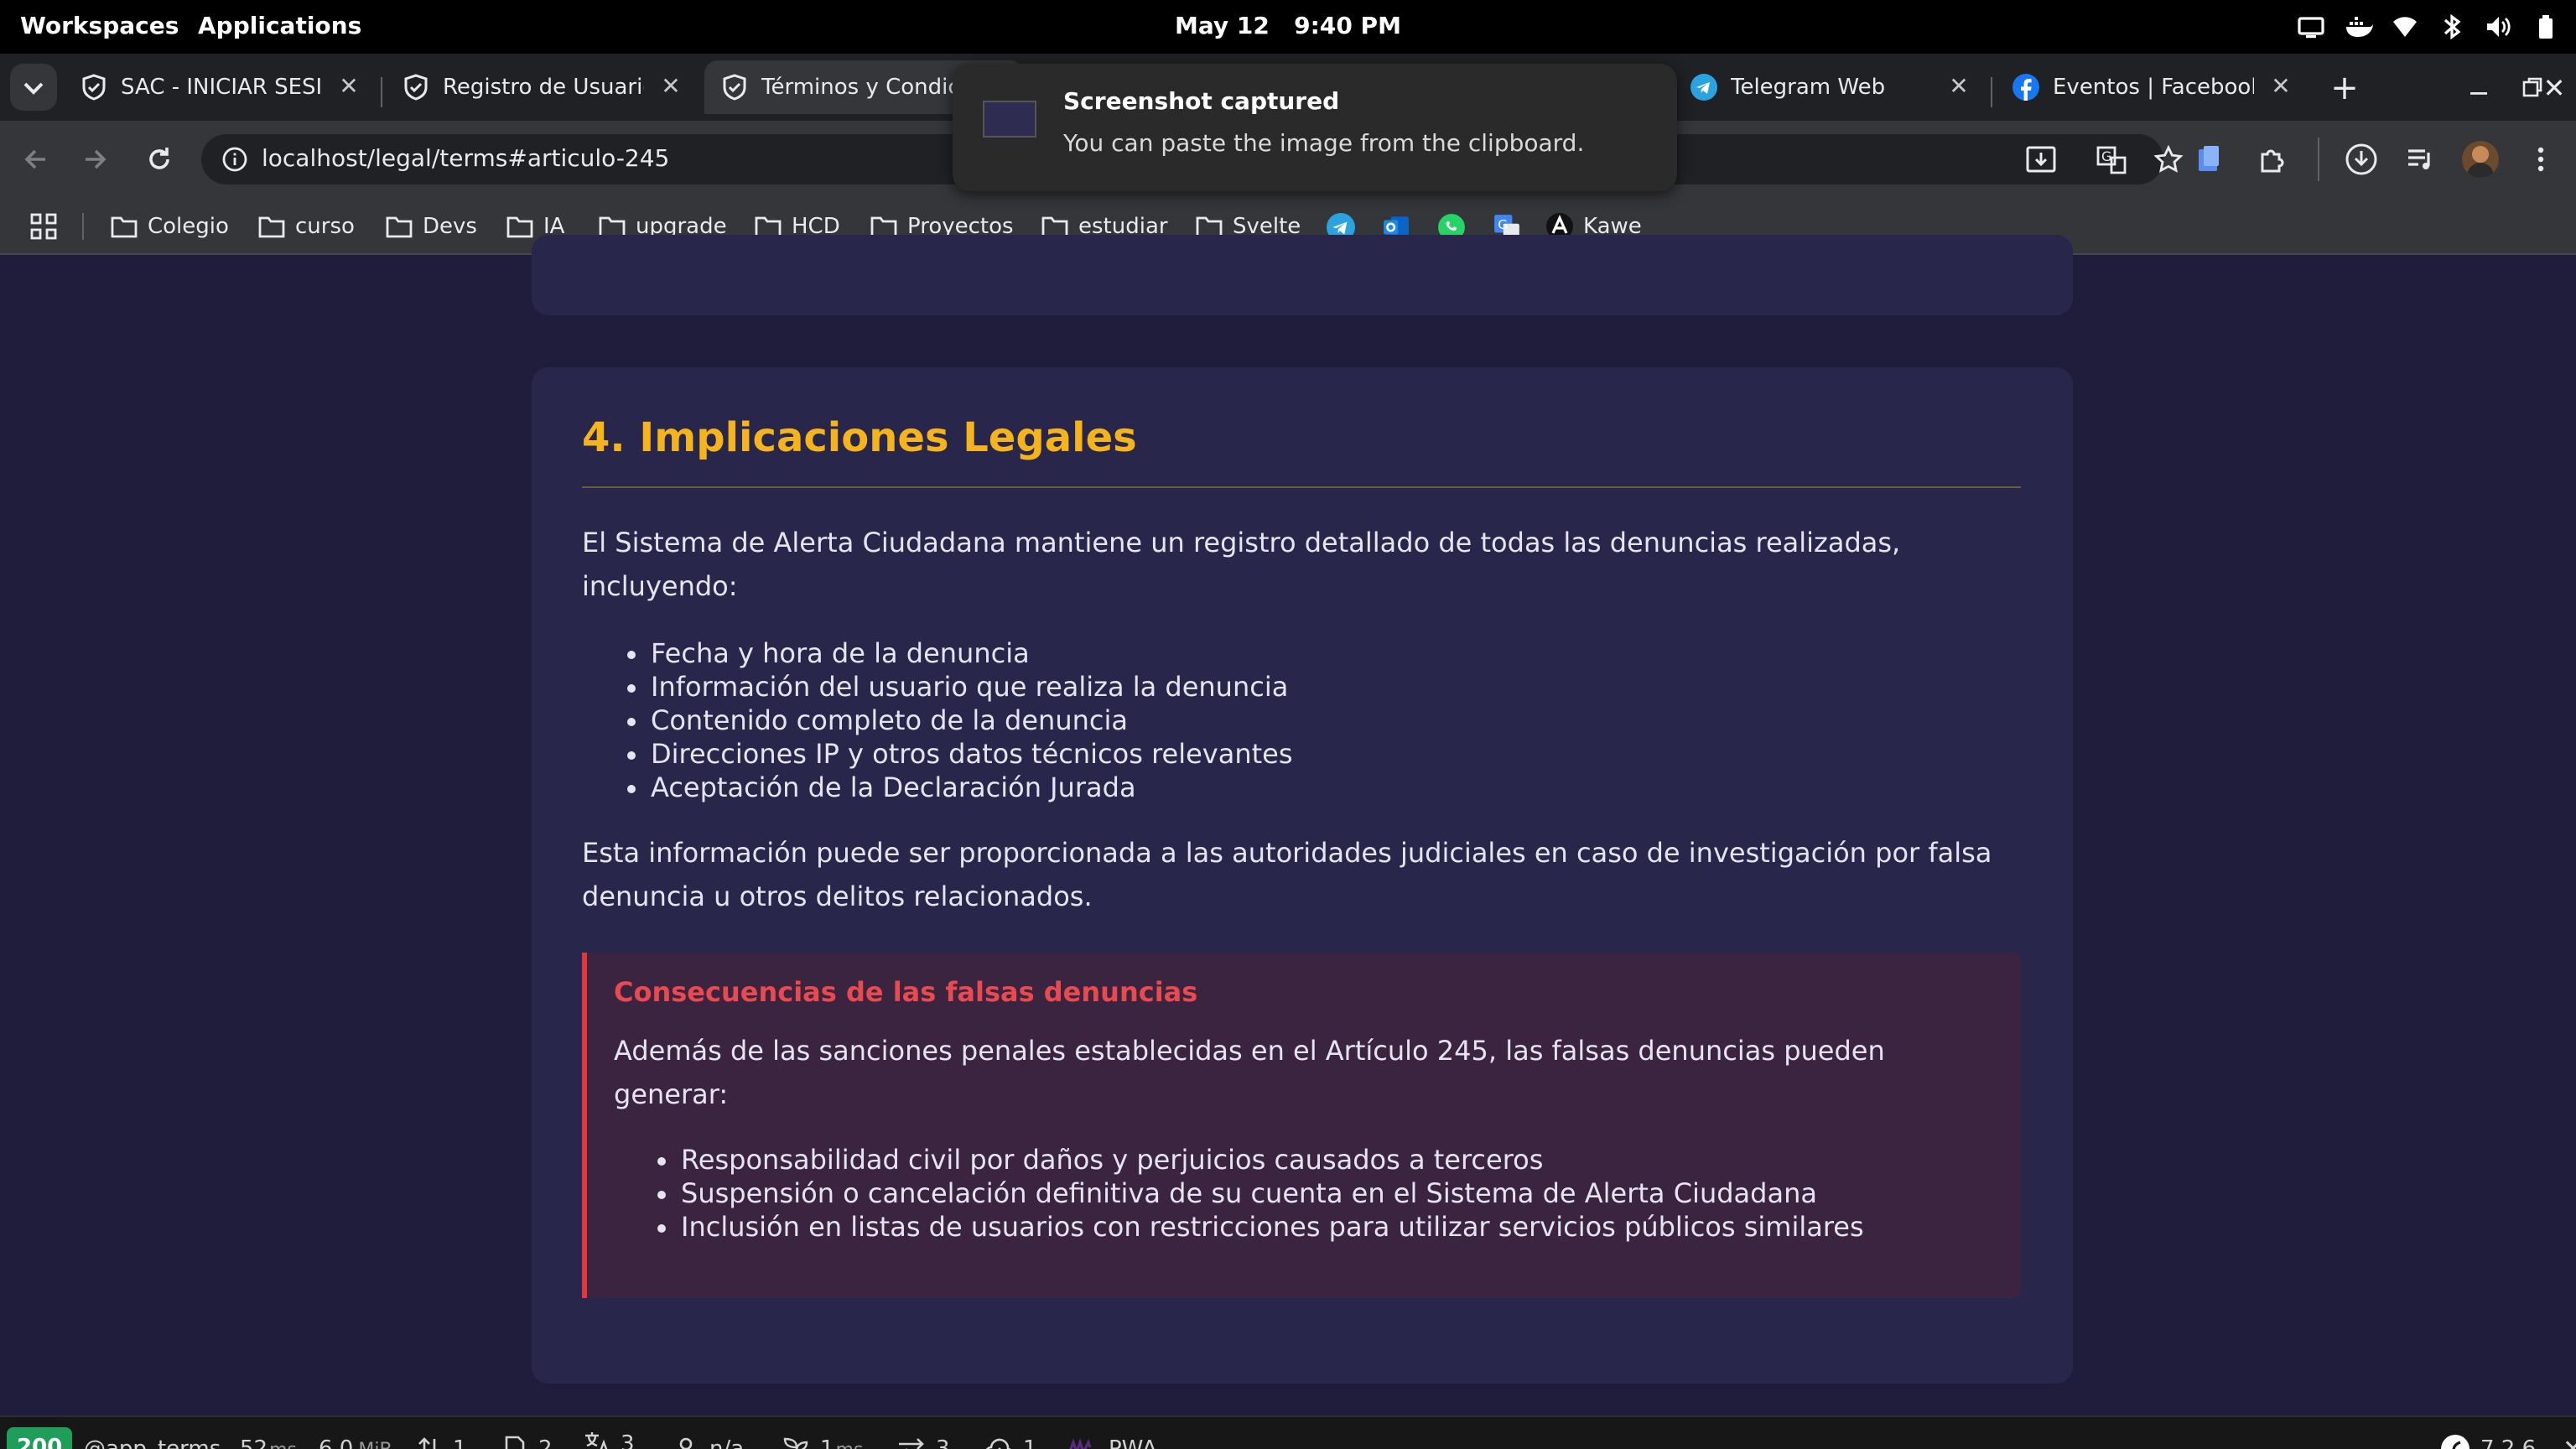 The width and height of the screenshot is (2576, 1449). Describe the element at coordinates (542, 87) in the screenshot. I see `tab-registro-usuario: Registro de Usuario ✕` at that location.